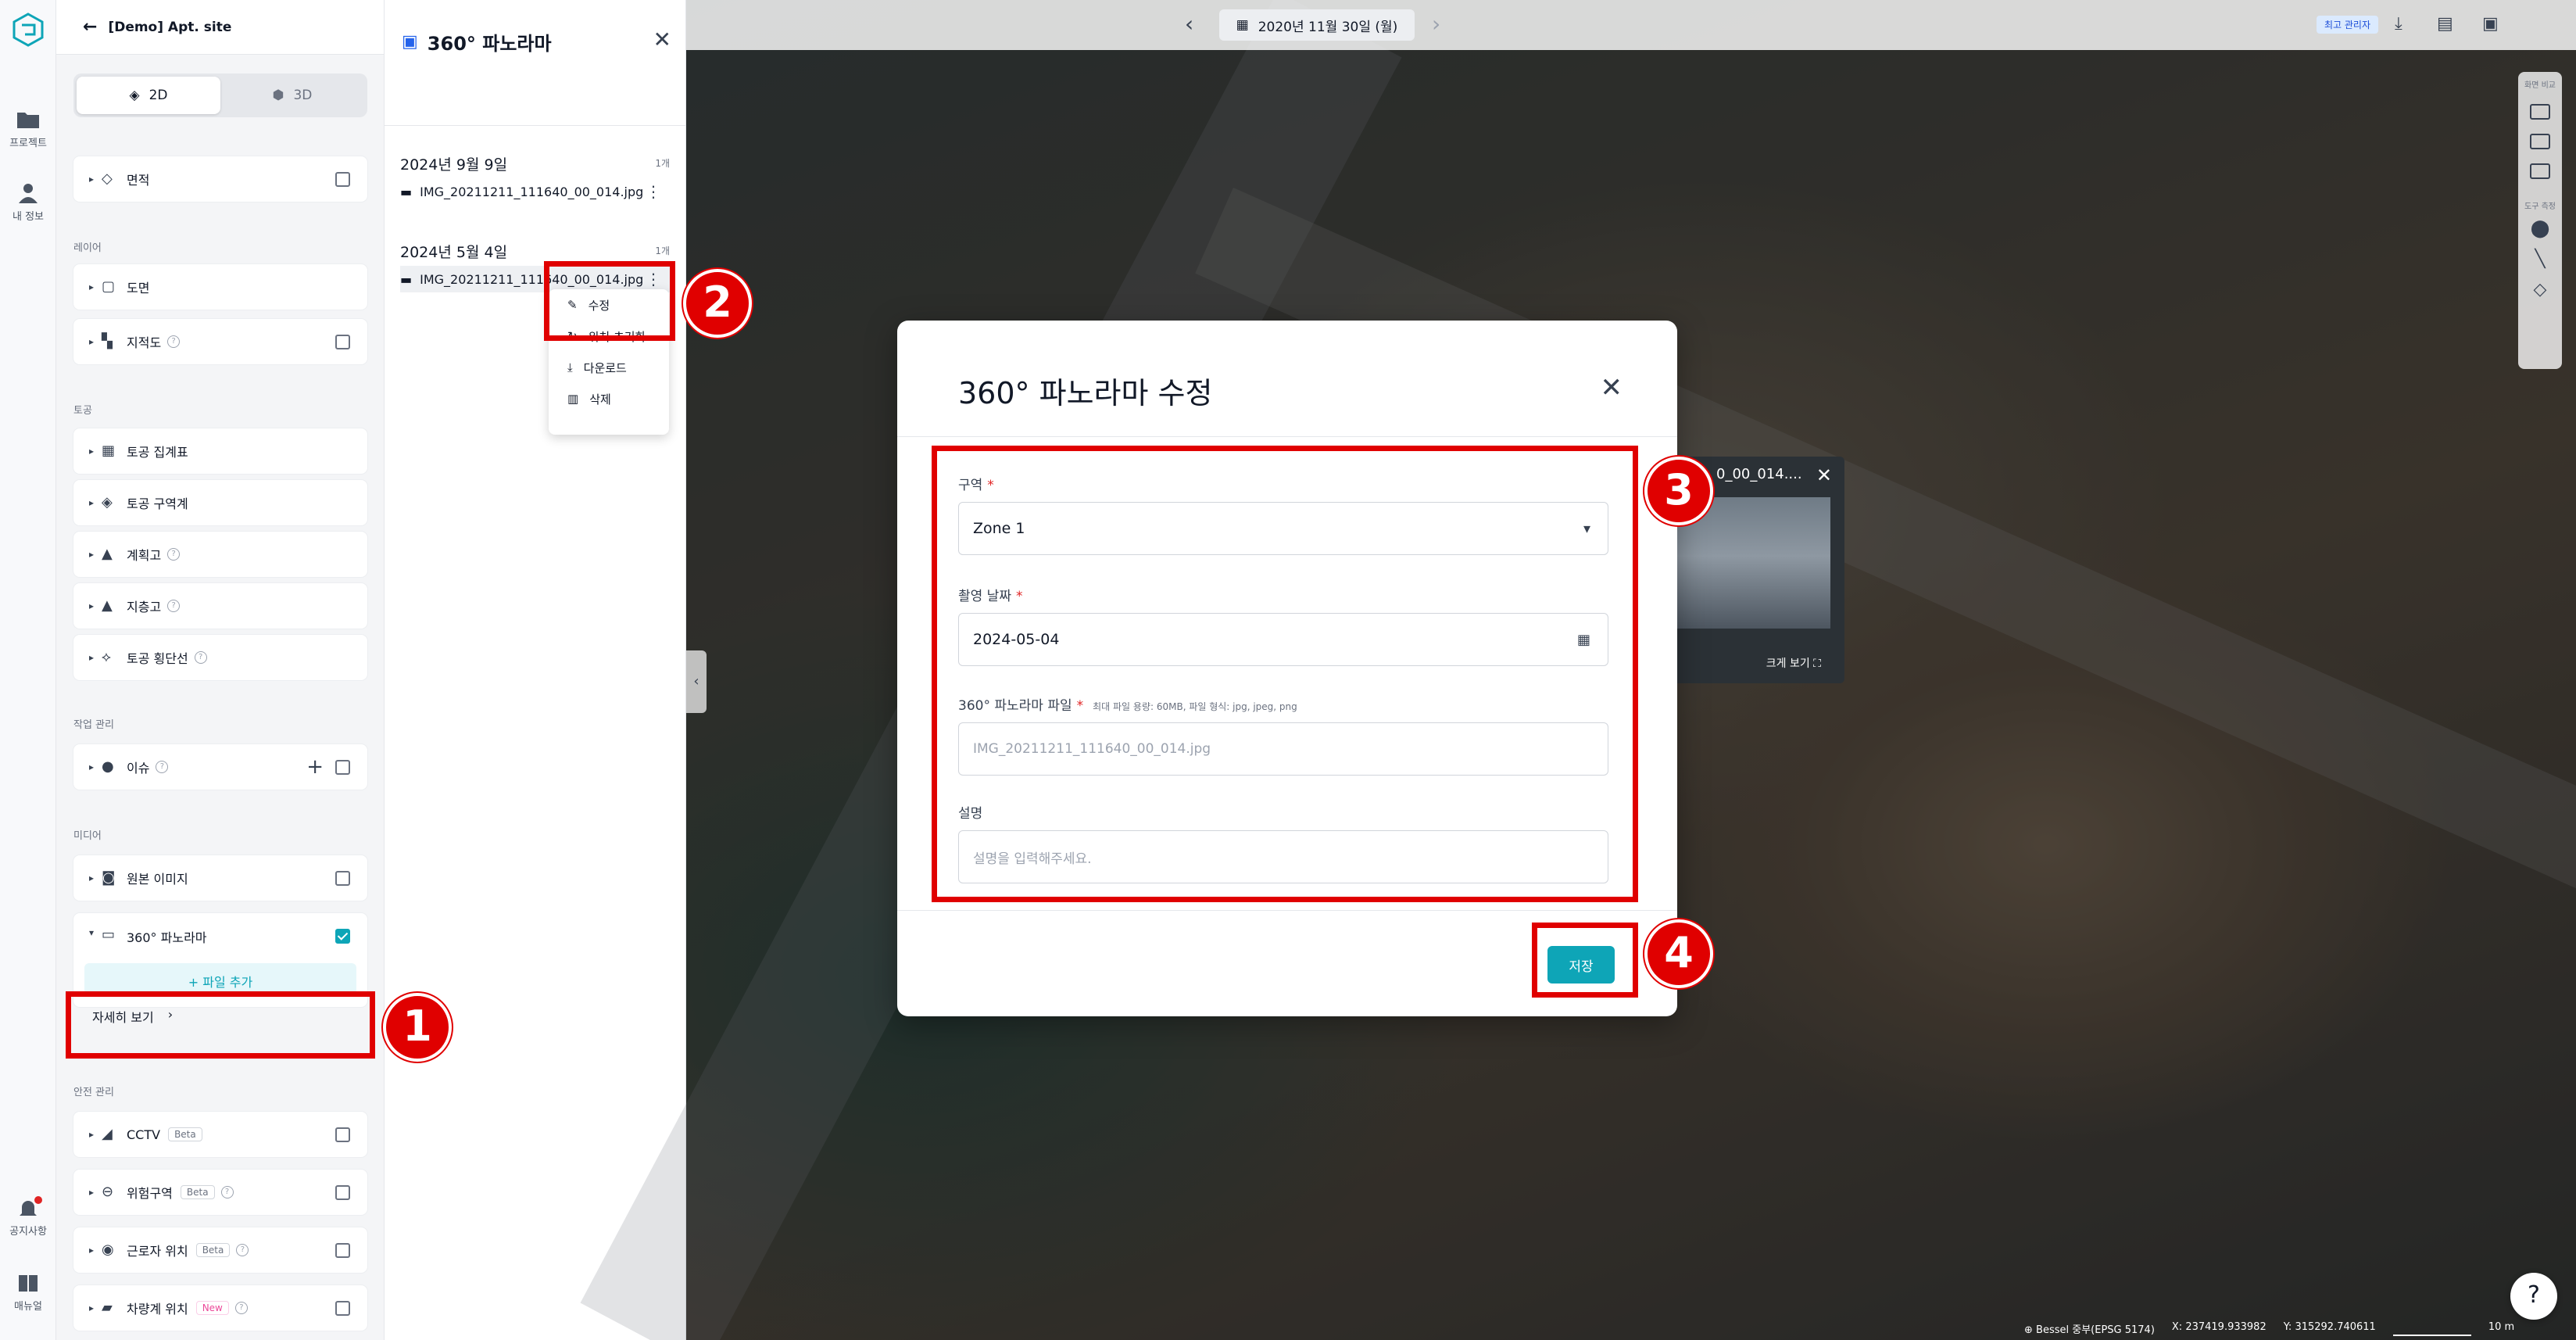 Image resolution: width=2576 pixels, height=1340 pixels. Describe the element at coordinates (1317, 25) in the screenshot. I see `date-selector: ▦ 2020년 11월 30일 (월)` at that location.